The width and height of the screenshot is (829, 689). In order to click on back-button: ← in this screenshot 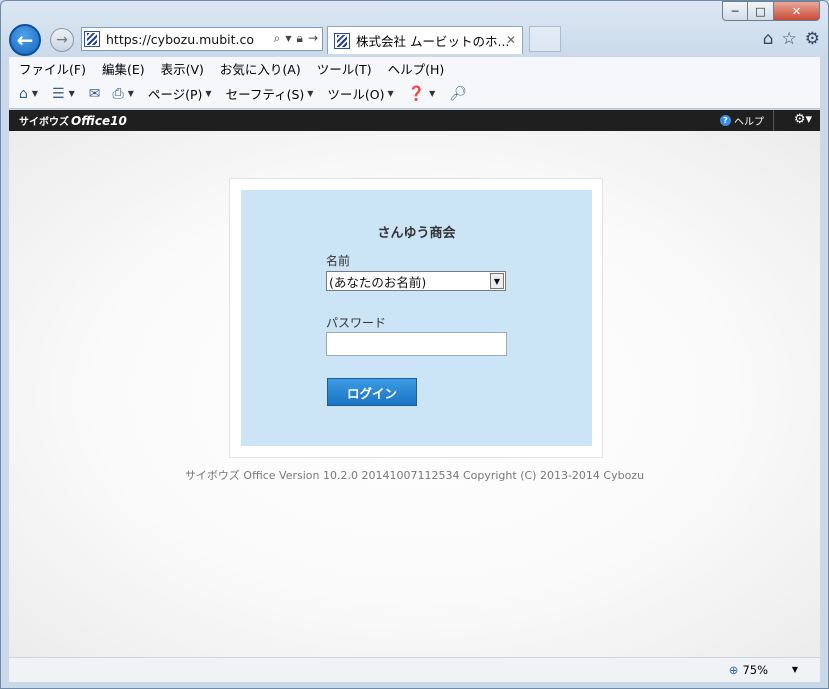, I will do `click(25, 40)`.